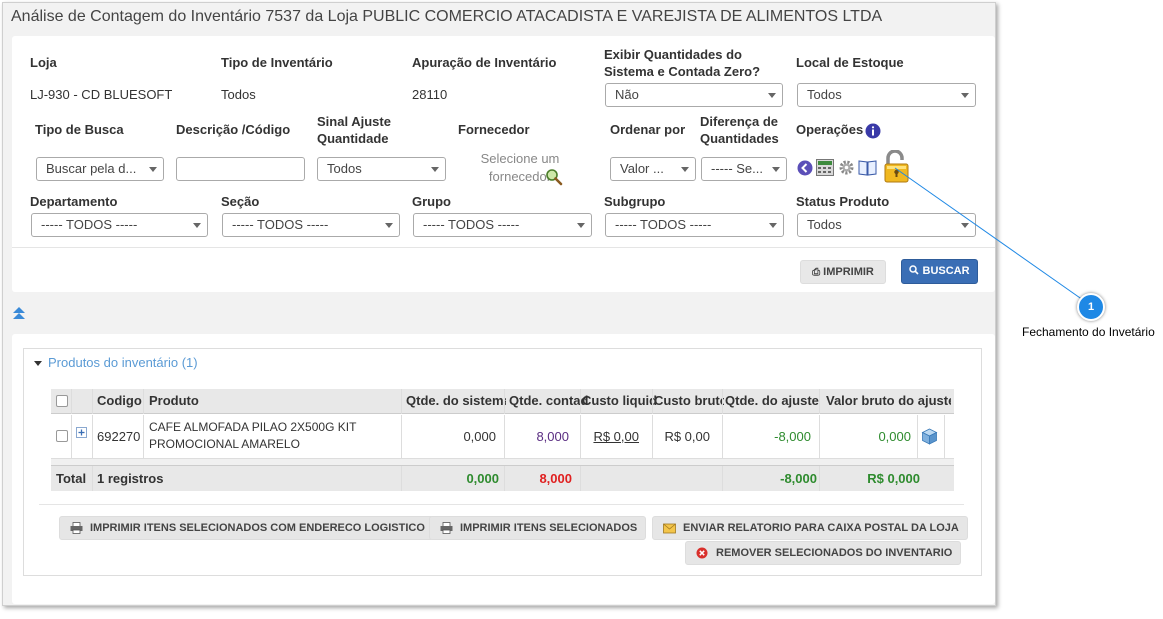  Describe the element at coordinates (1088, 332) in the screenshot. I see `callout-text: Fechamento do Invetário` at that location.